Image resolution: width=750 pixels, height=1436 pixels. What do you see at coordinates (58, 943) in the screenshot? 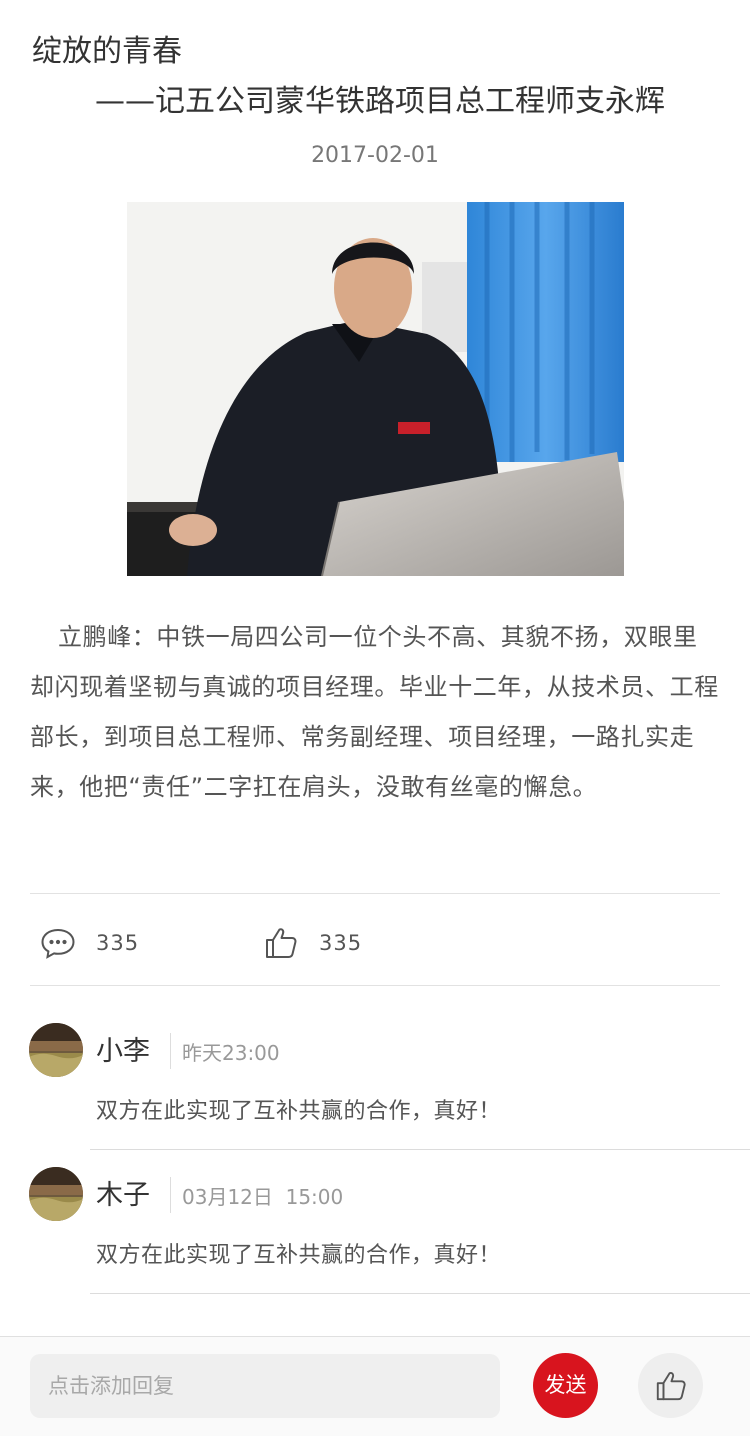
I see `comment-bubble-icon` at bounding box center [58, 943].